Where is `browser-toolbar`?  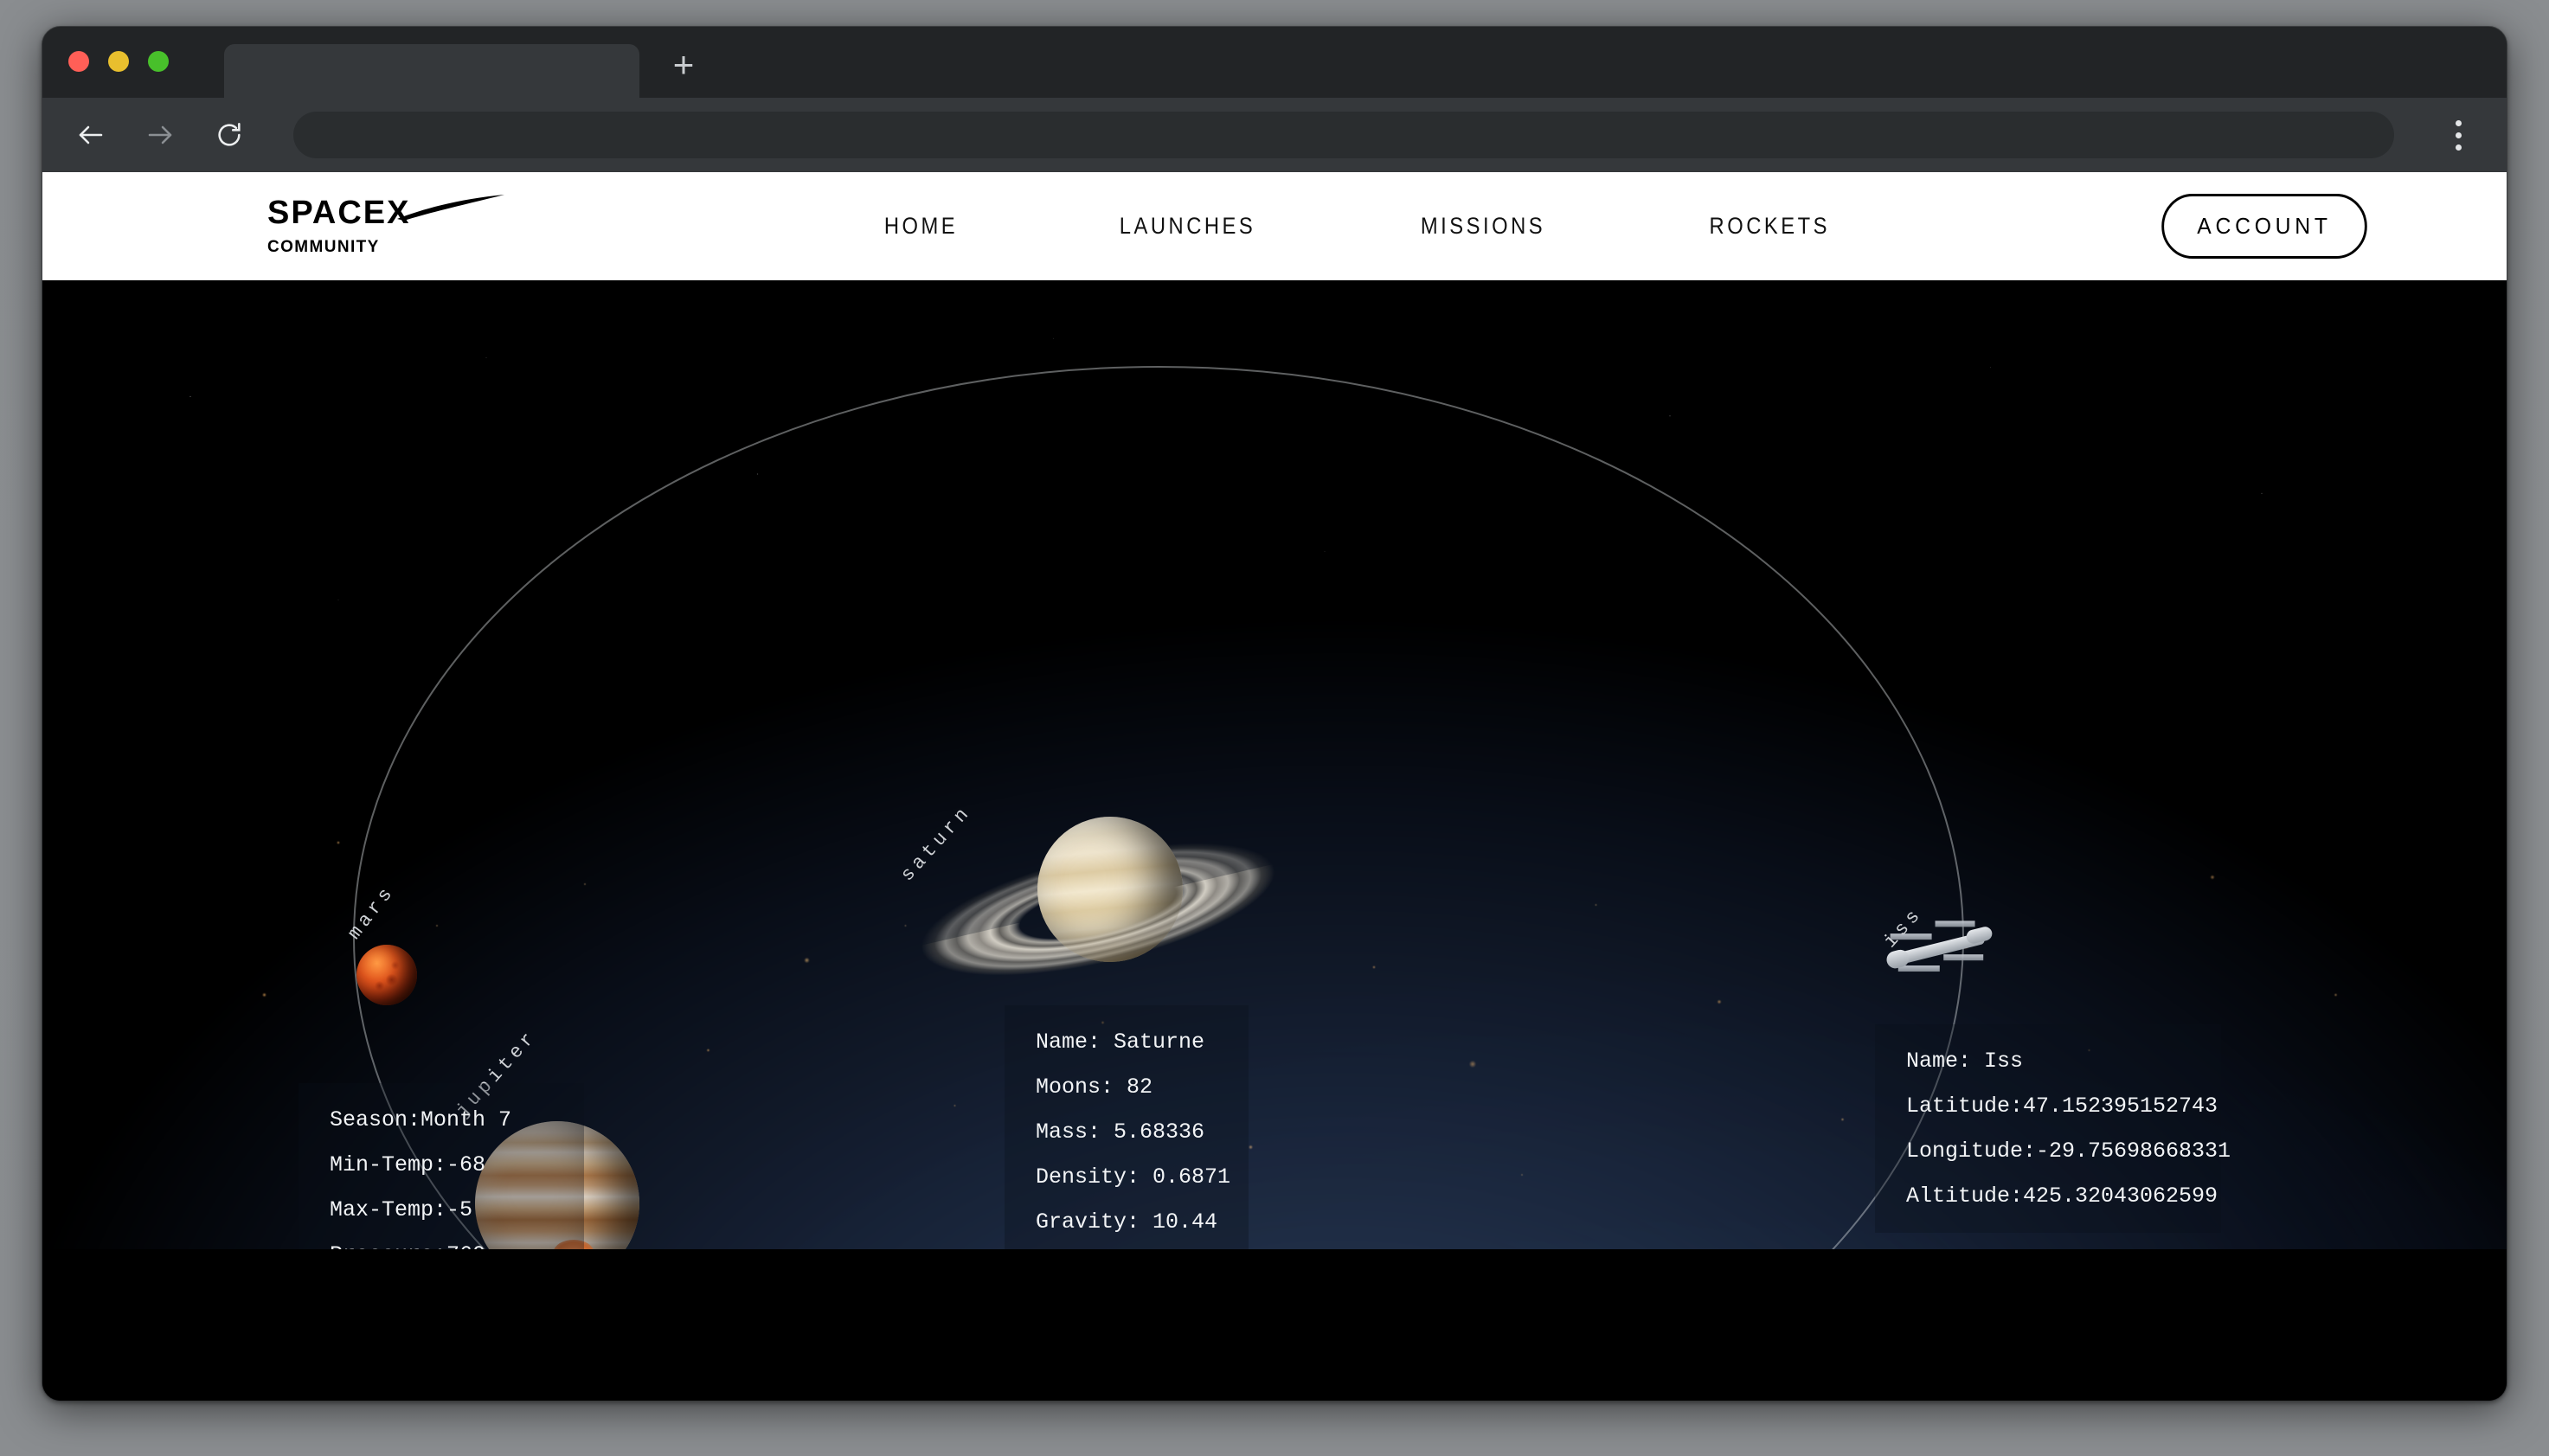 browser-toolbar is located at coordinates (1275, 135).